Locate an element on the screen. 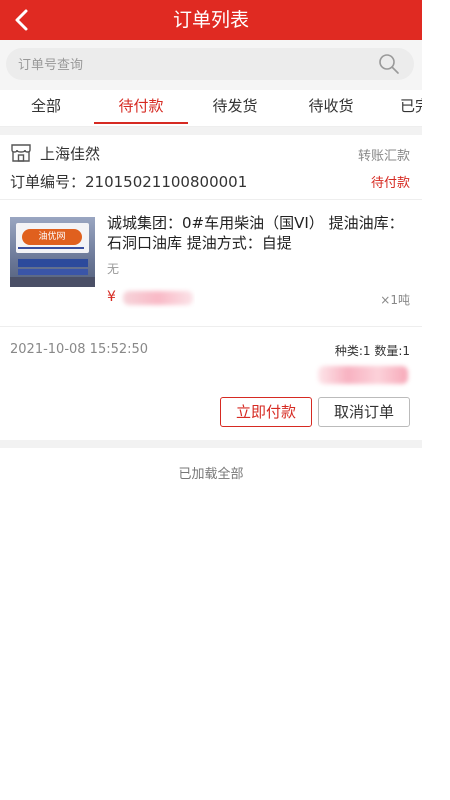 The width and height of the screenshot is (450, 800). product-image-logo: 油优网 is located at coordinates (52, 237).